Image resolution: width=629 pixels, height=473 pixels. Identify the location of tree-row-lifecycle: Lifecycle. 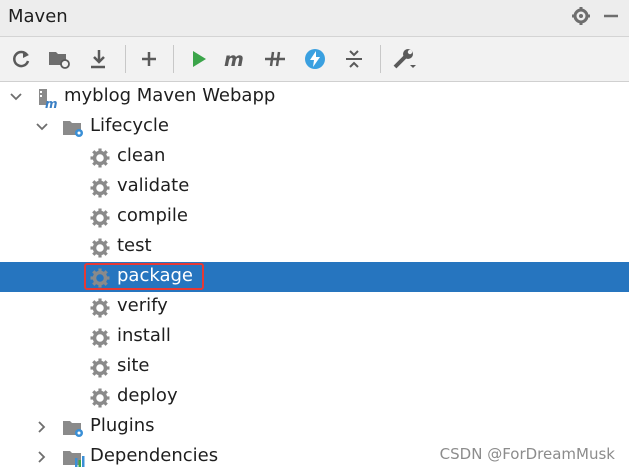
(314, 127).